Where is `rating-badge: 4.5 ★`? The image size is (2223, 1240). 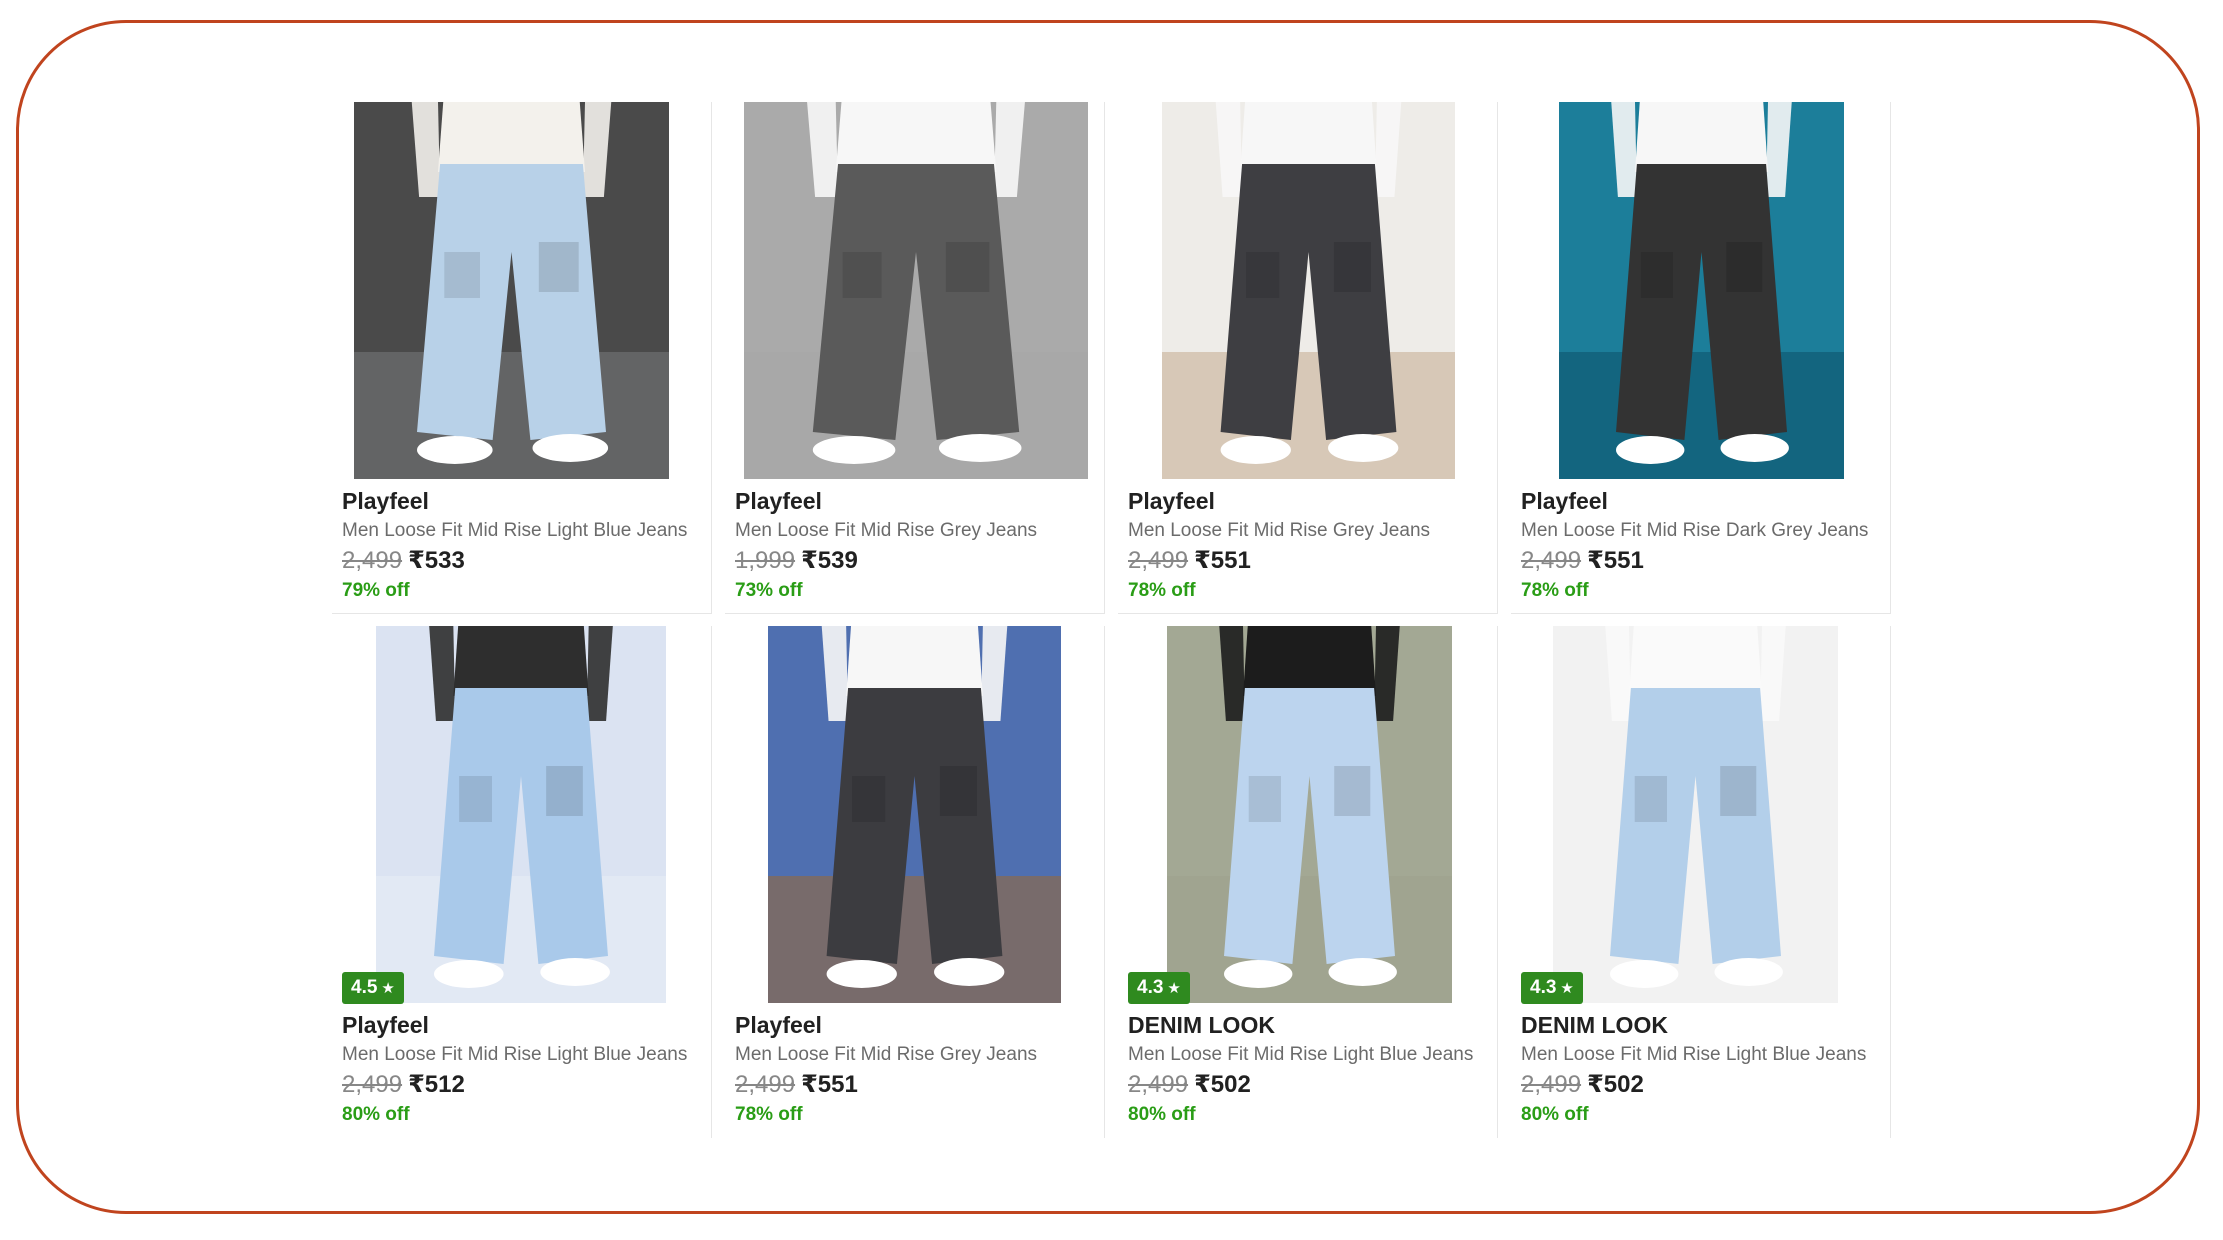
rating-badge: 4.5 ★ is located at coordinates (373, 988).